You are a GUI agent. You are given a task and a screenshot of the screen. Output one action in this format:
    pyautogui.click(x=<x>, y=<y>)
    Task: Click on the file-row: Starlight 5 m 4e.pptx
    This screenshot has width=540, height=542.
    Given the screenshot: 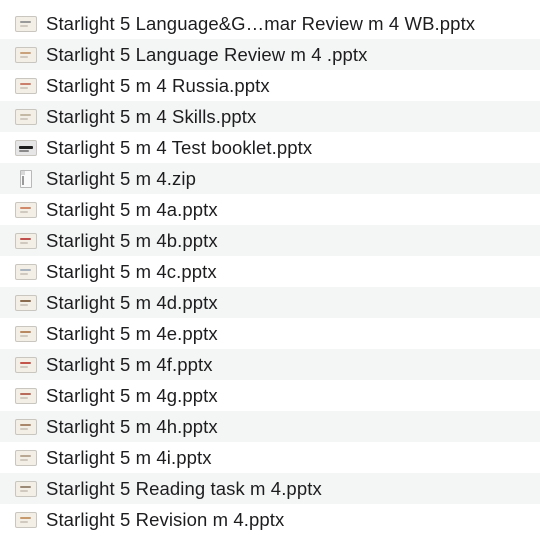 What is the action you would take?
    pyautogui.click(x=270, y=333)
    